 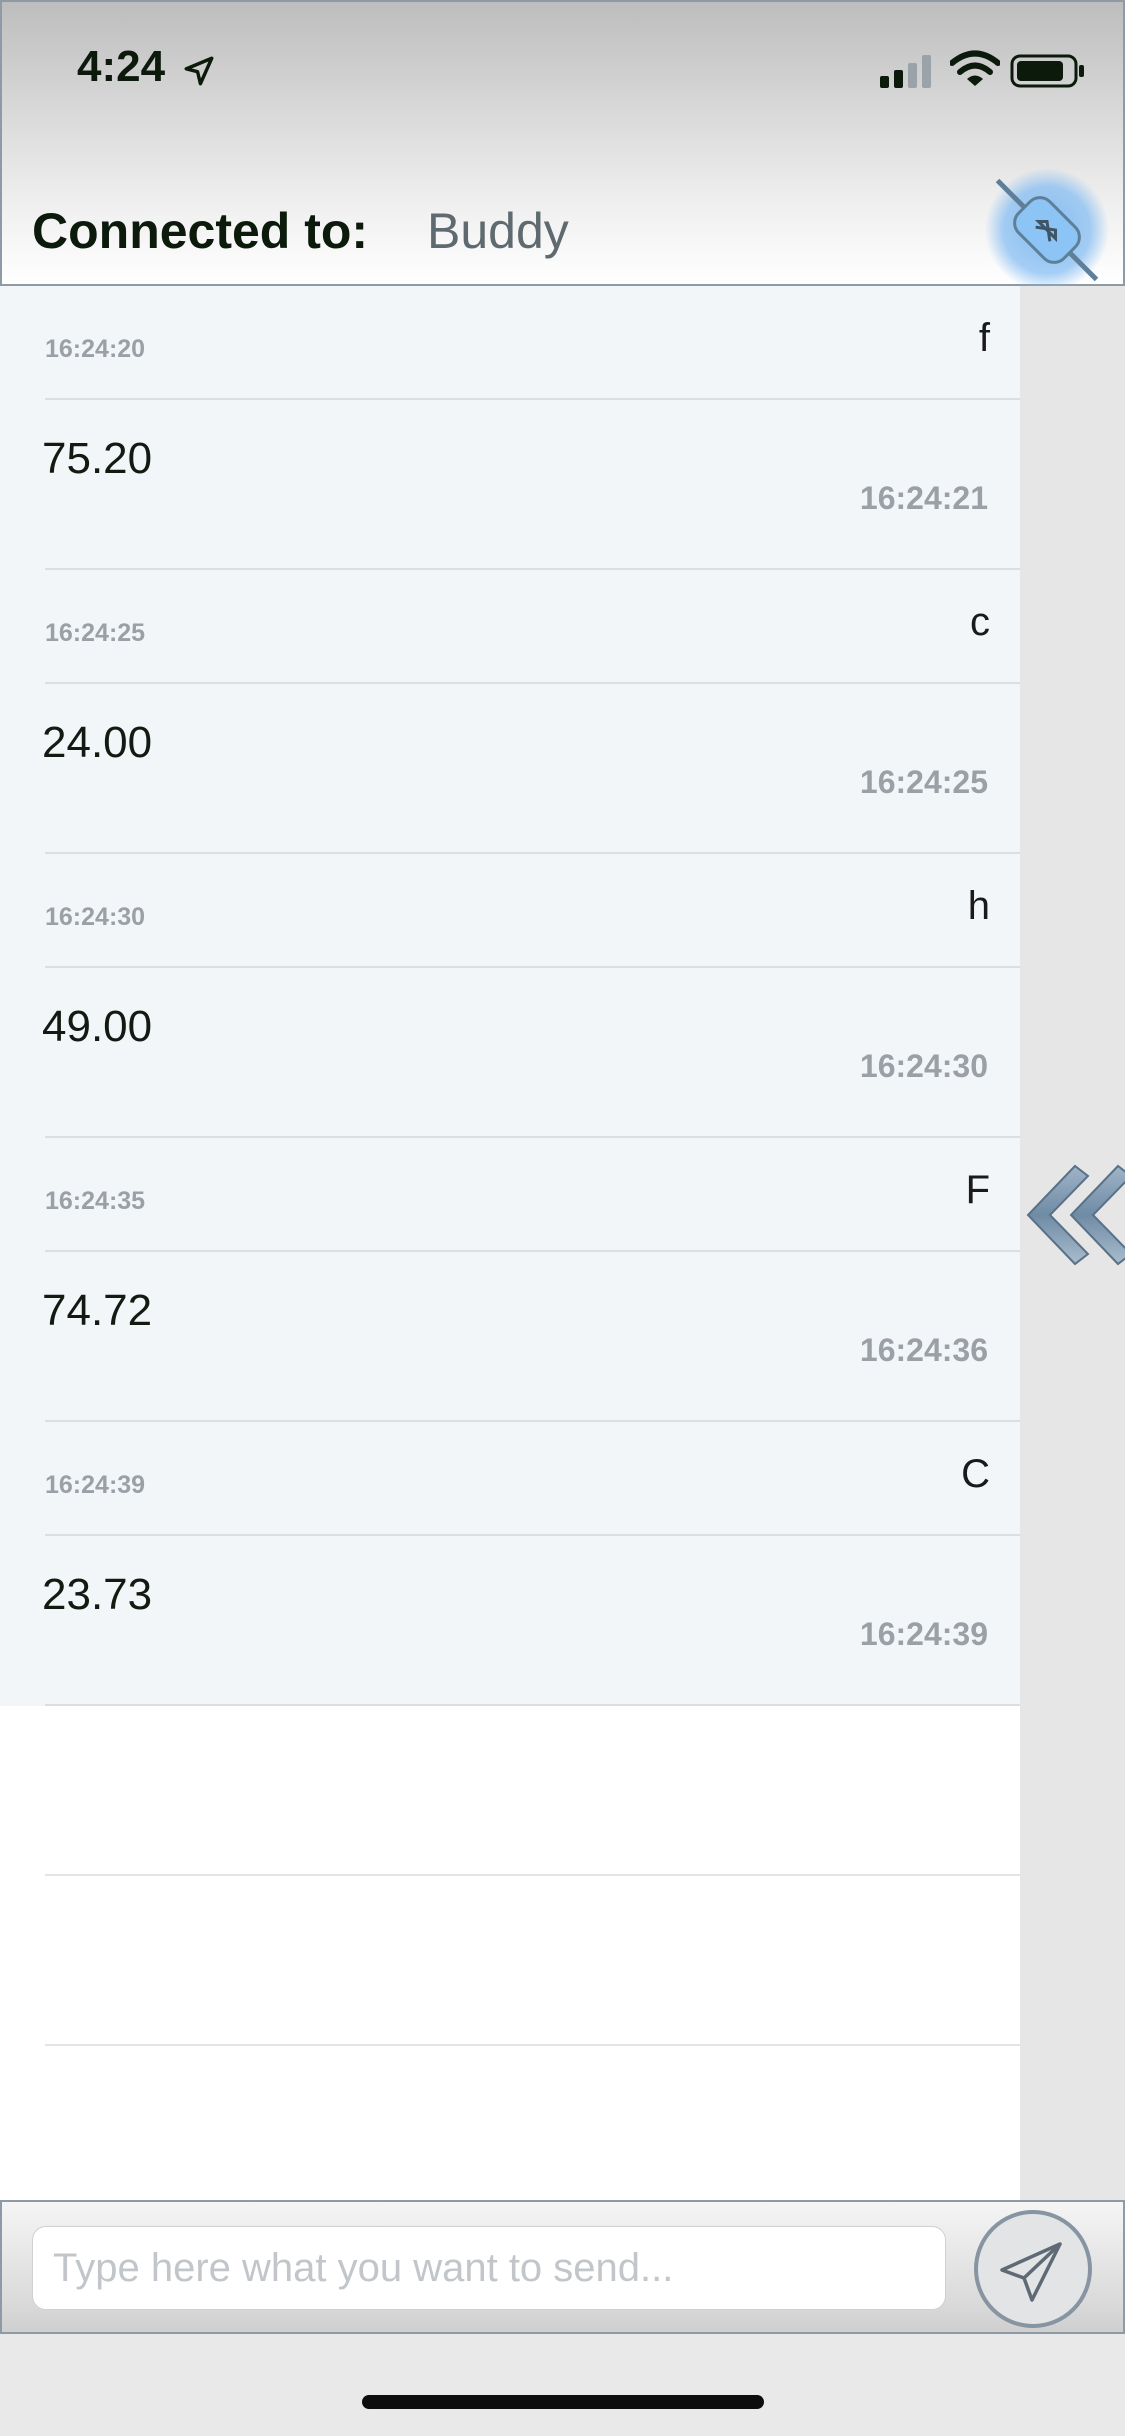 I want to click on received-message-text: 23.73, so click(x=97, y=1594).